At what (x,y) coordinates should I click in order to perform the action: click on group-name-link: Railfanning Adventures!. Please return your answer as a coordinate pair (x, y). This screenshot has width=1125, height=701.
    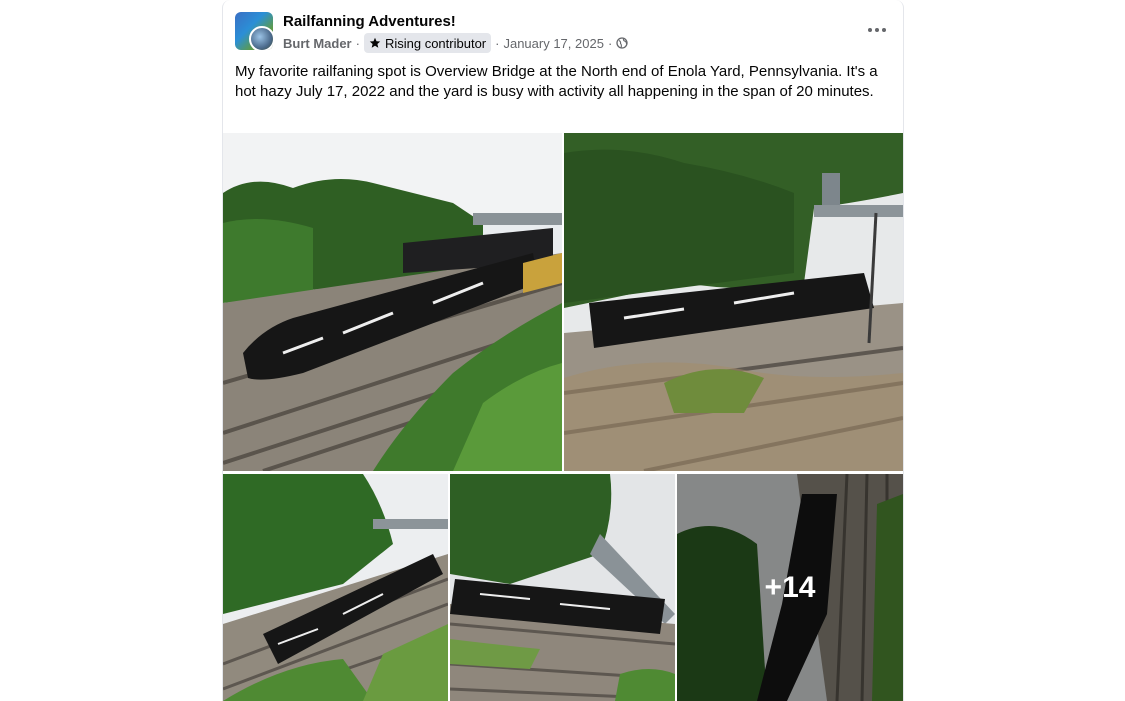
    Looking at the image, I should click on (369, 21).